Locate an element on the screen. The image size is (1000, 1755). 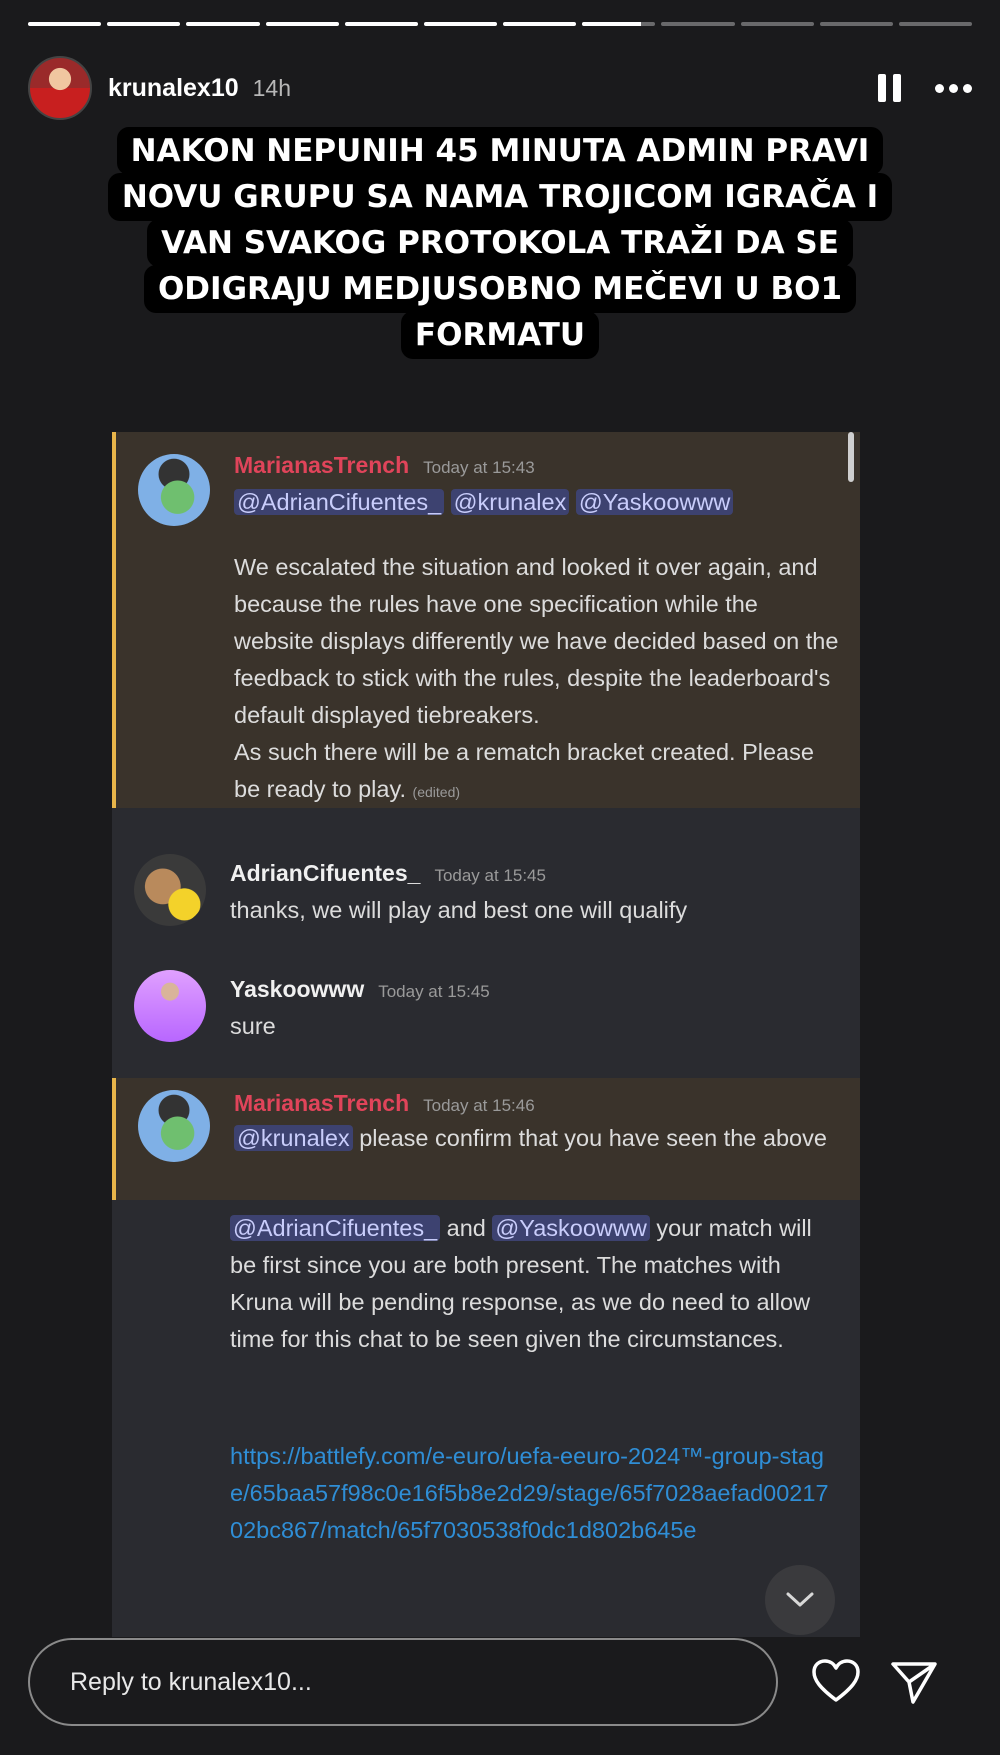
more-icon is located at coordinates (953, 88).